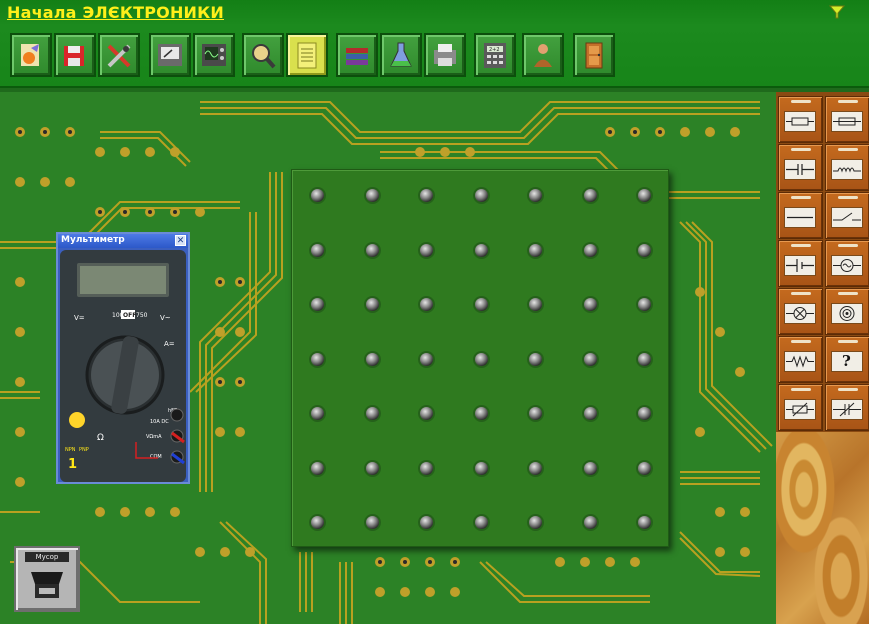 This screenshot has width=869, height=624. Describe the element at coordinates (837, 12) in the screenshot. I see `funnel-menu-icon` at that location.